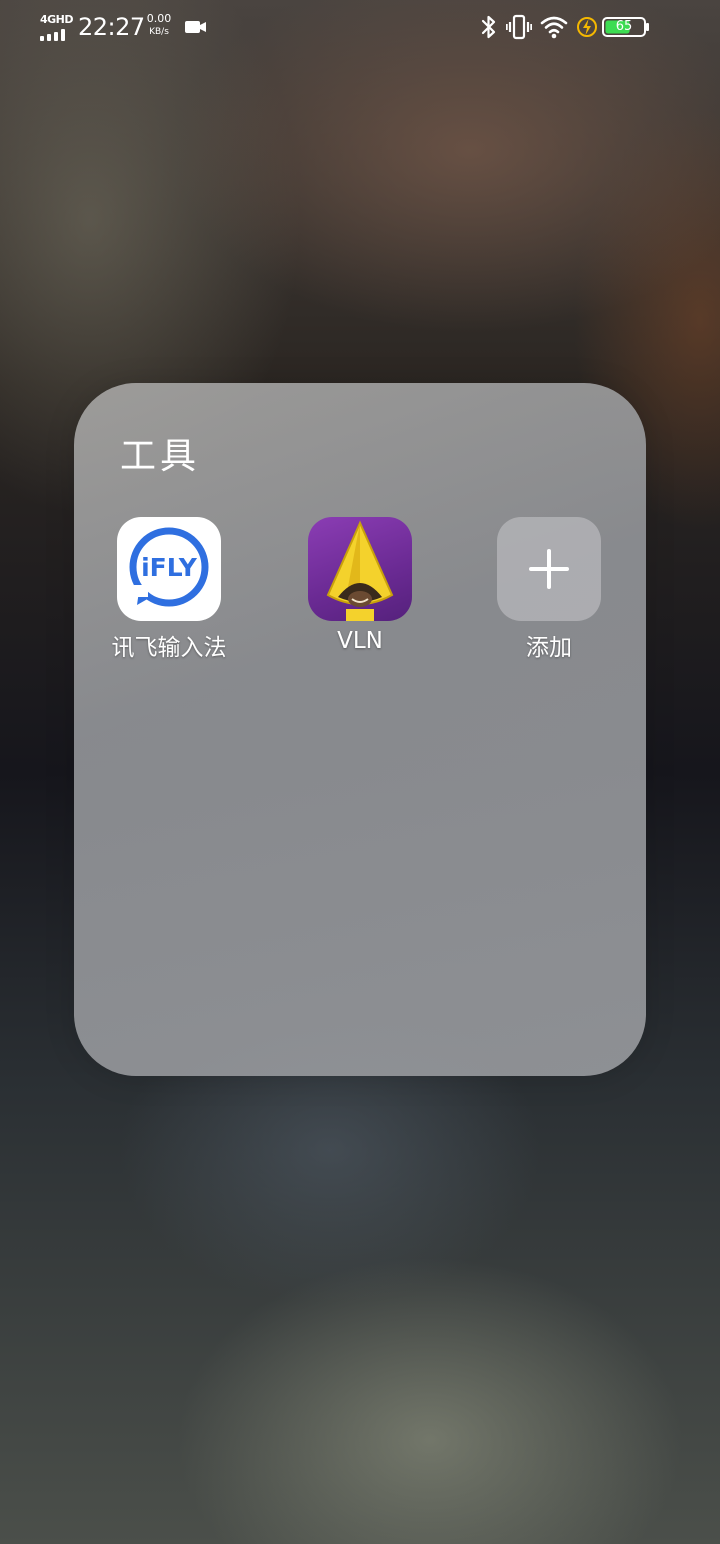  What do you see at coordinates (360, 641) in the screenshot?
I see `app-label: VLN` at bounding box center [360, 641].